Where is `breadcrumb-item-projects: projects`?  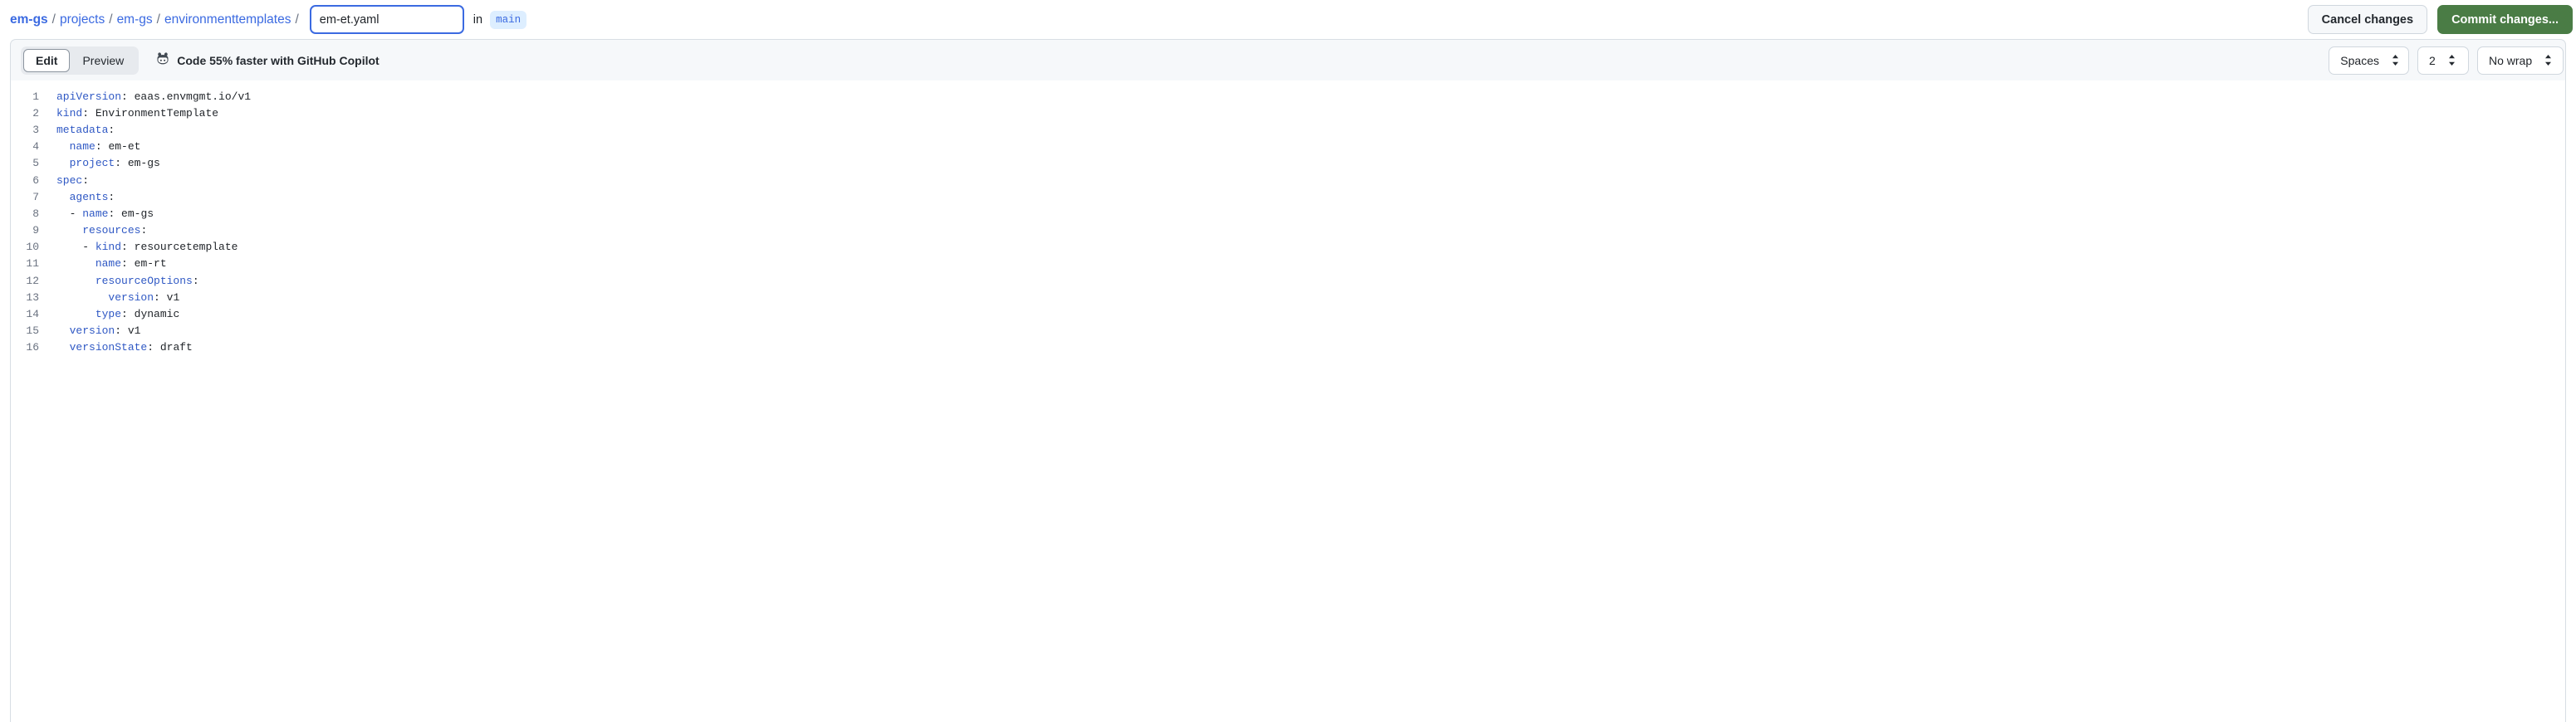
breadcrumb-item-projects: projects is located at coordinates (83, 19).